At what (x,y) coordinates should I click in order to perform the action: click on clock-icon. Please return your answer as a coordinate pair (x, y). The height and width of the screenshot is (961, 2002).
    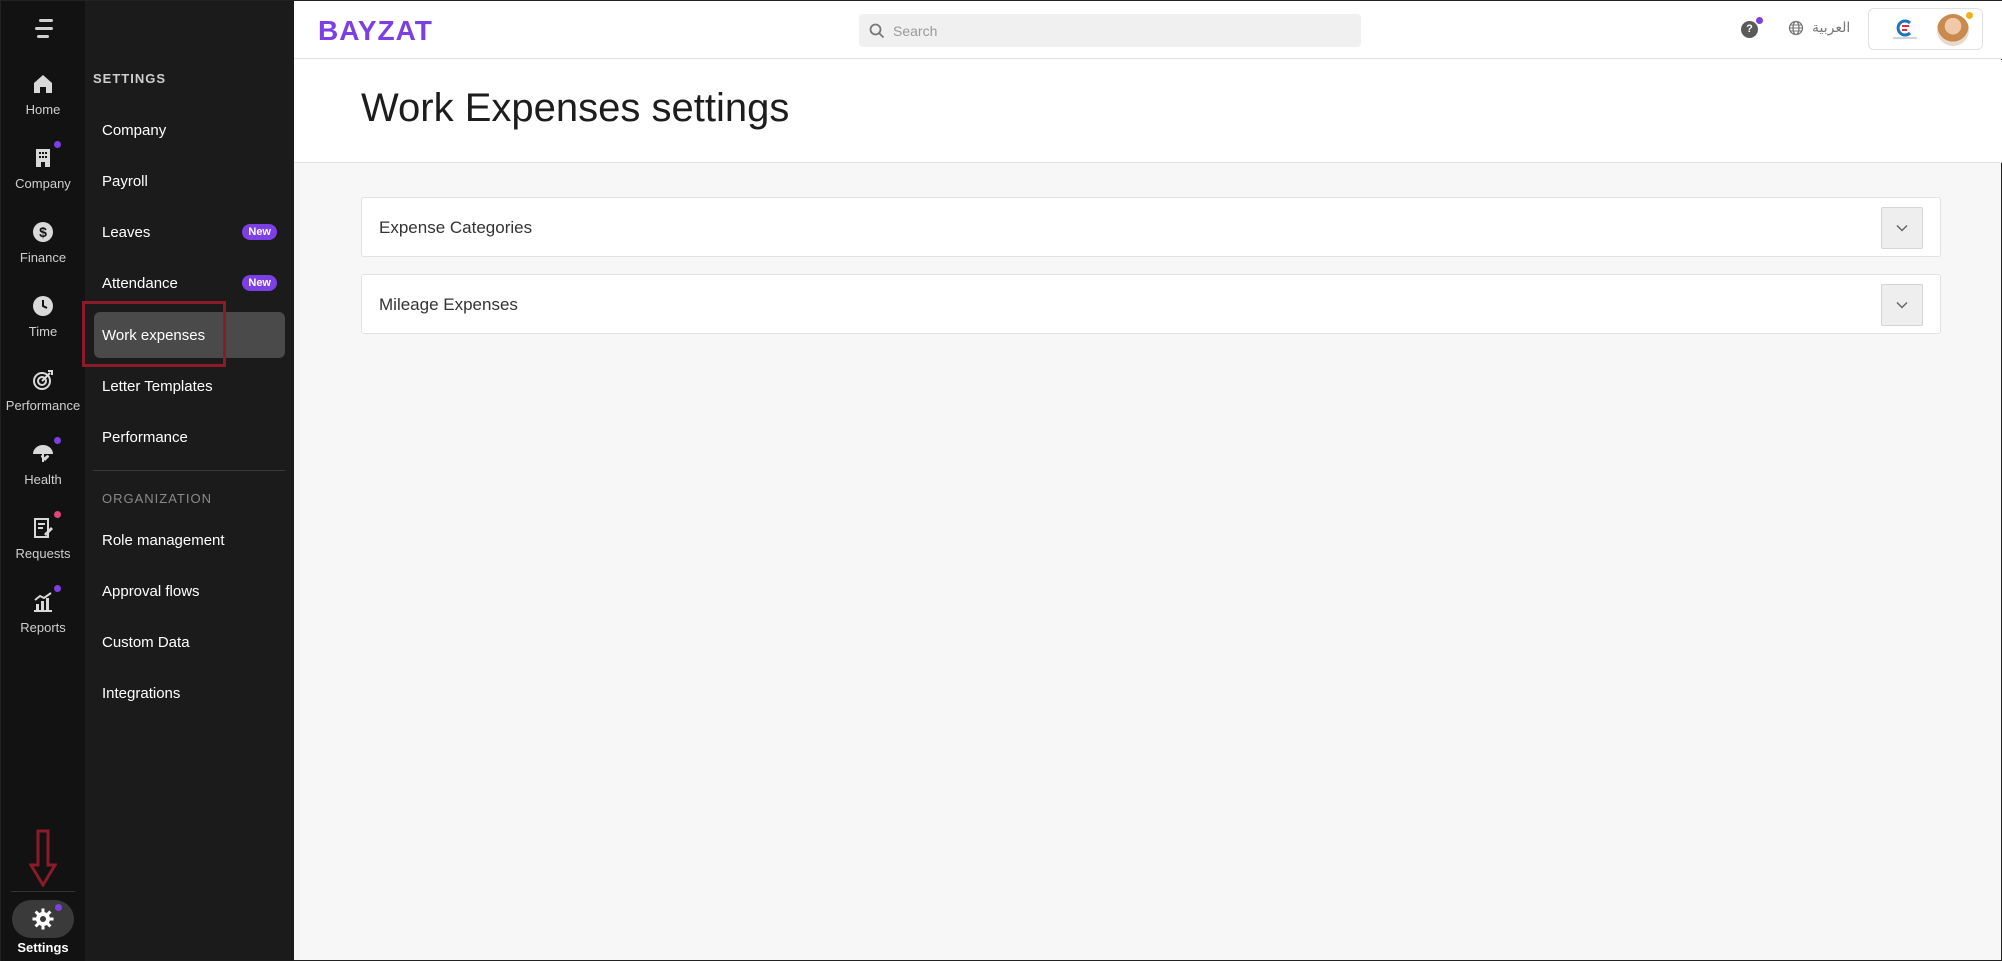
    Looking at the image, I should click on (43, 306).